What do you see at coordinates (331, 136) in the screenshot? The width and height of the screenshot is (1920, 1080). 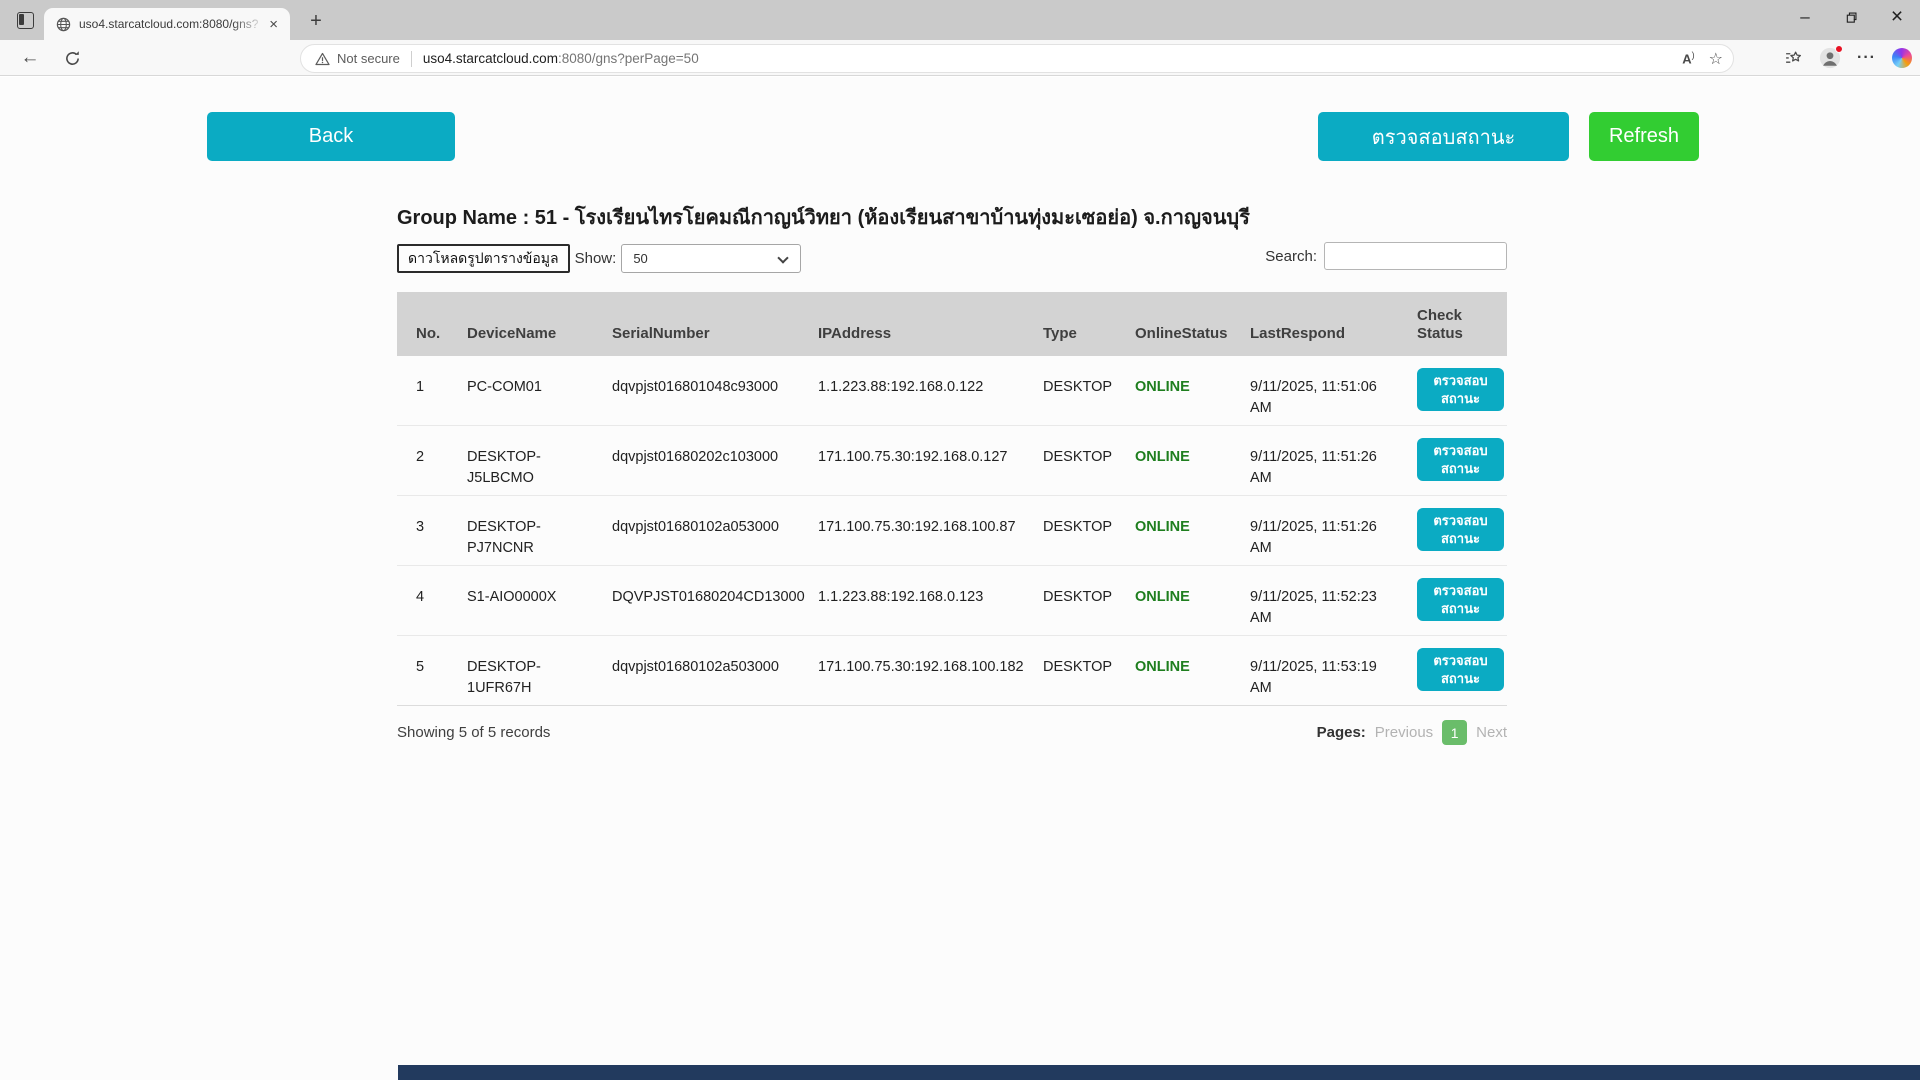 I see `back-button: Back` at bounding box center [331, 136].